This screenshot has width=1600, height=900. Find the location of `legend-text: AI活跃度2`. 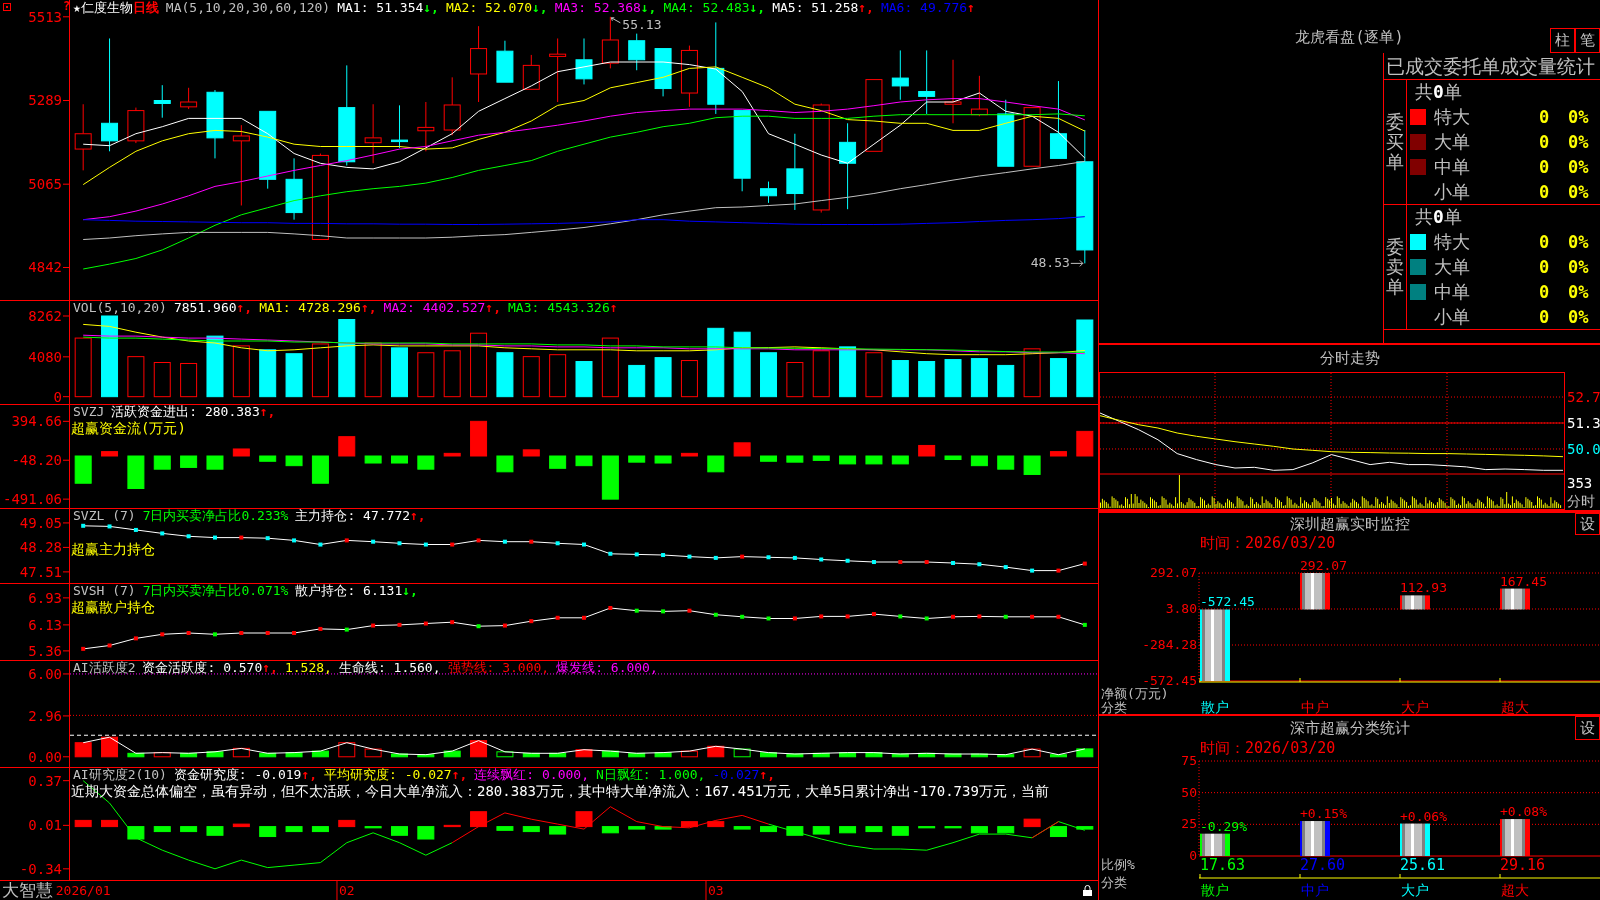

legend-text: AI活跃度2 is located at coordinates (104, 667).